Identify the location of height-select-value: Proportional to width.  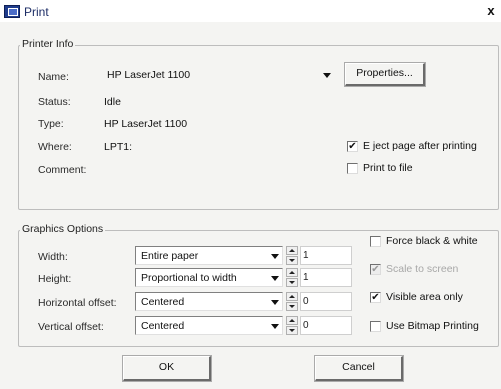
(189, 278).